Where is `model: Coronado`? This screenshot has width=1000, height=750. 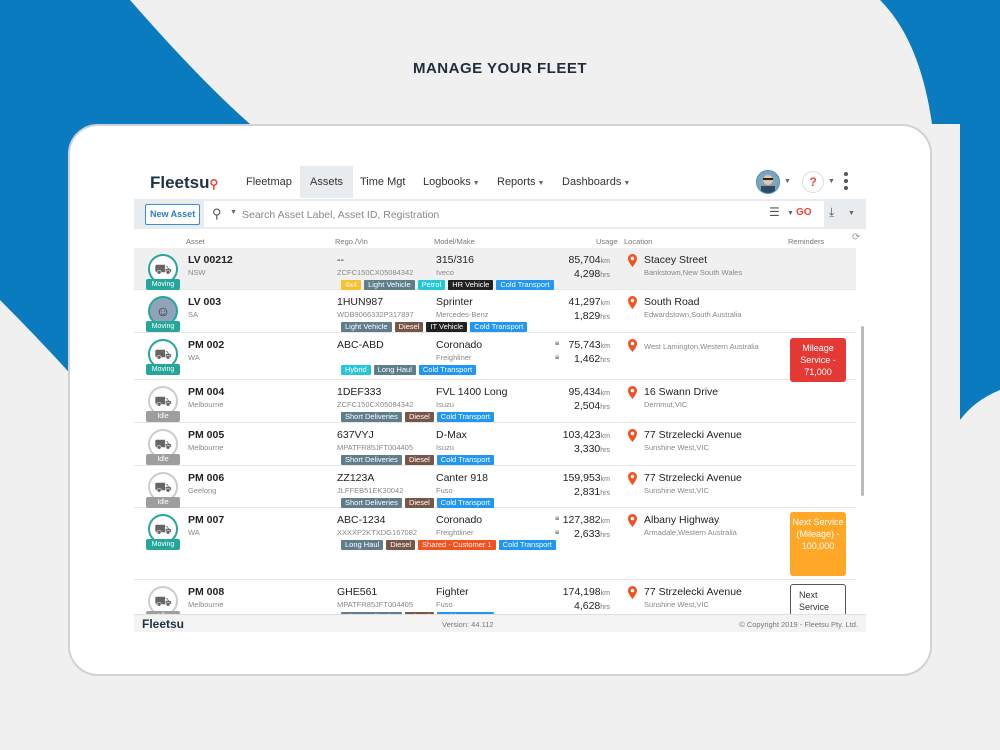 model: Coronado is located at coordinates (459, 520).